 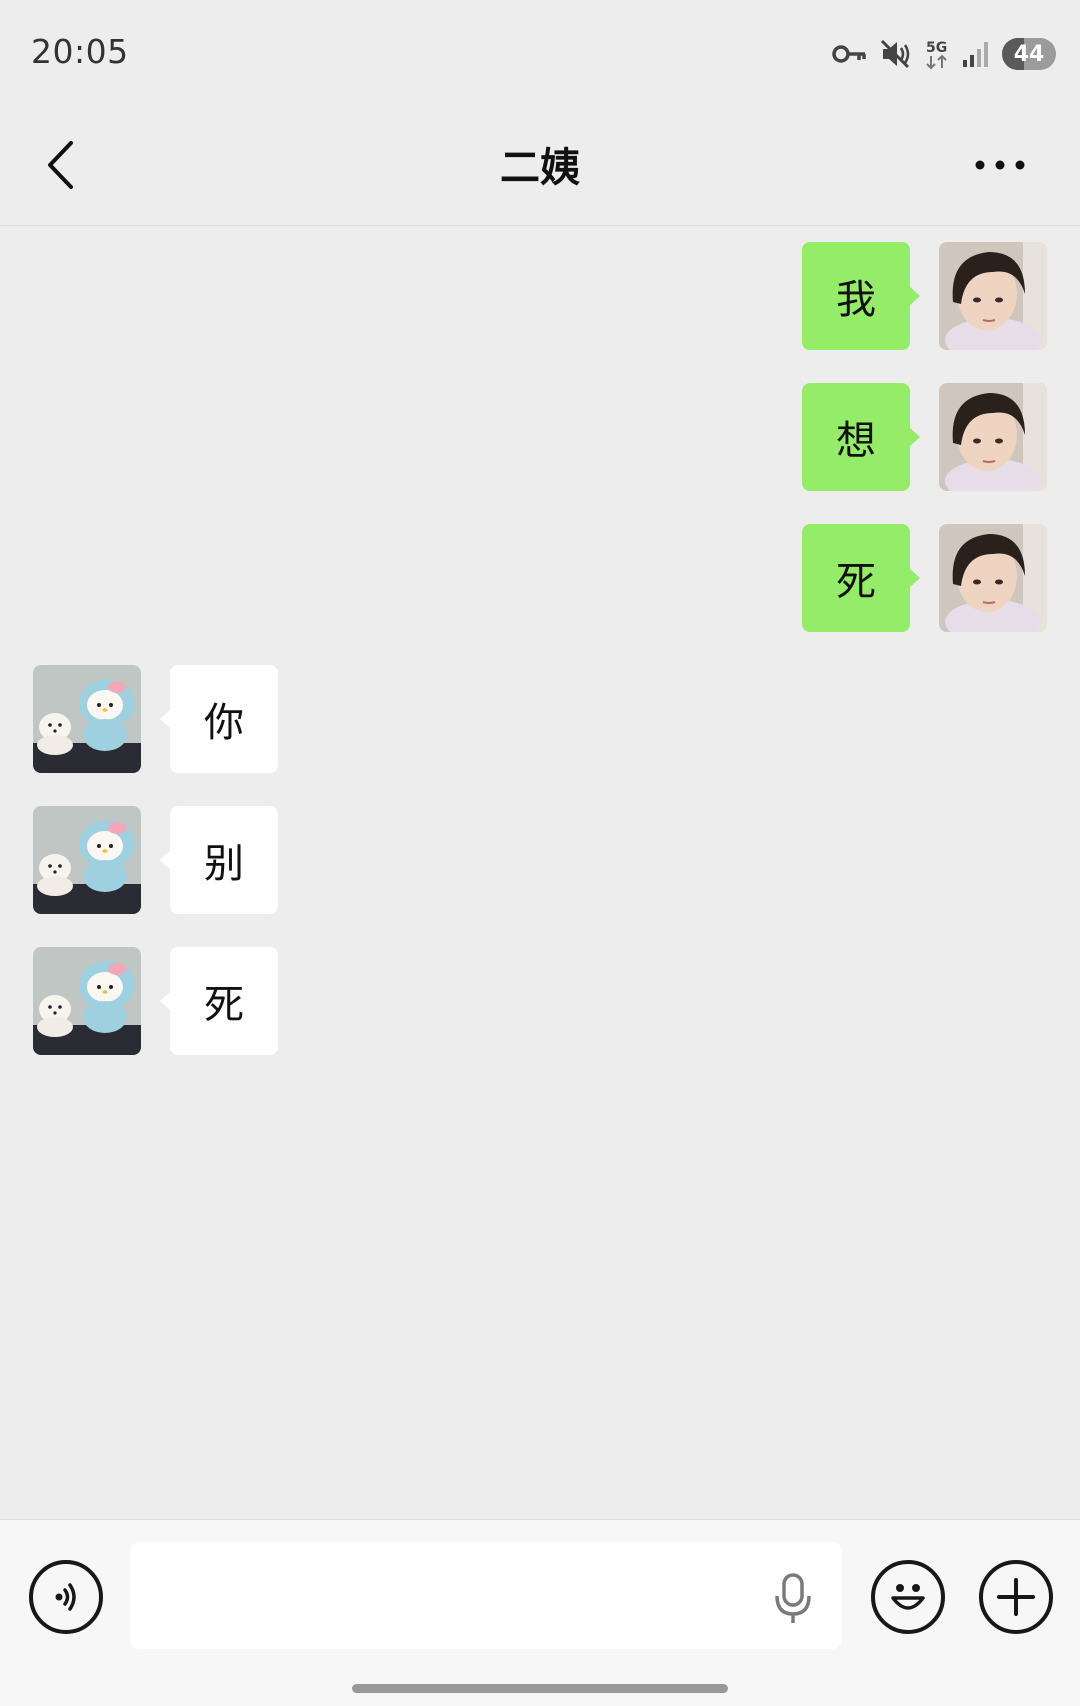 I want to click on mute-icon, so click(x=895, y=54).